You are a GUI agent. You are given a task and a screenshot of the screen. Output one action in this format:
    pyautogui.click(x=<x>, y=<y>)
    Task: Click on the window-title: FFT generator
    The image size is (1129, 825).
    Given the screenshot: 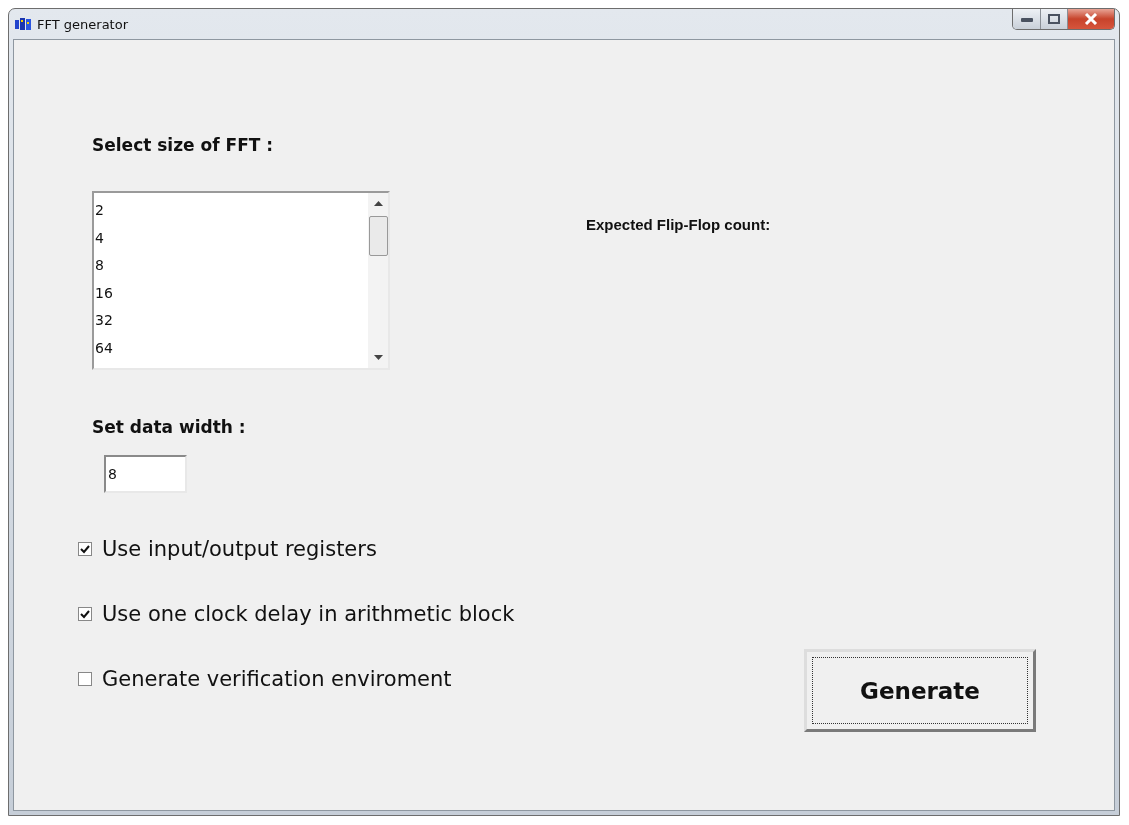 What is the action you would take?
    pyautogui.click(x=83, y=24)
    